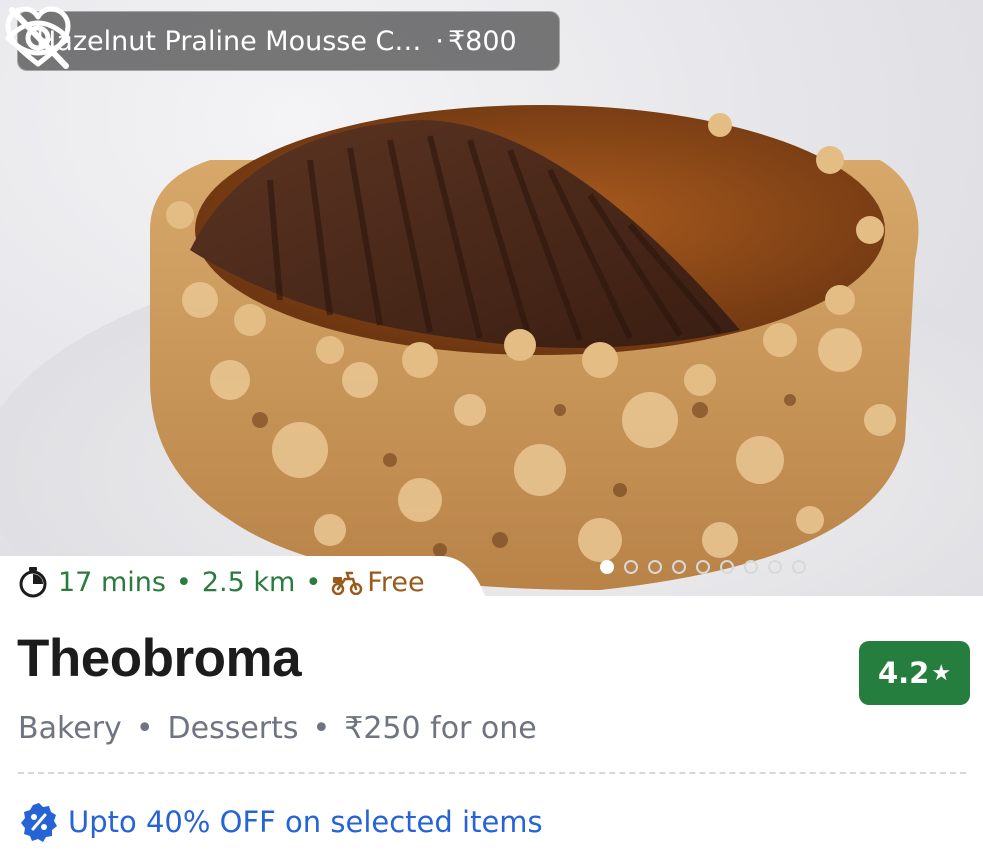 The image size is (983, 862). What do you see at coordinates (112, 582) in the screenshot?
I see `delivery-time: 17 mins` at bounding box center [112, 582].